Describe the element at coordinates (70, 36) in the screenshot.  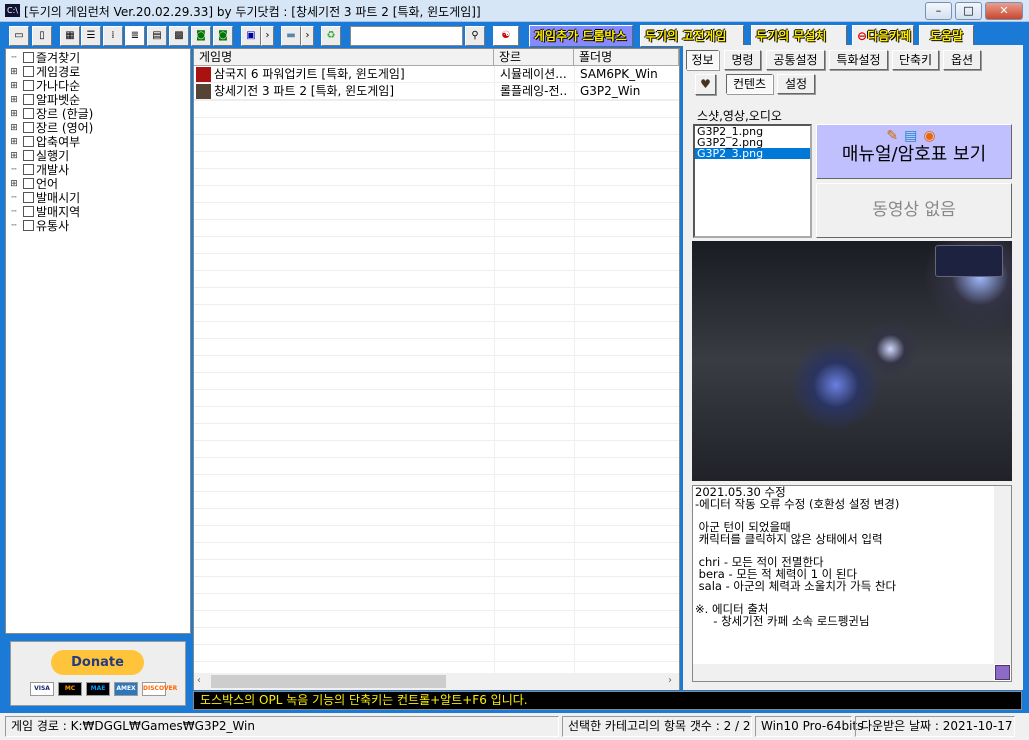
I see `view-icons-icon: ▦` at that location.